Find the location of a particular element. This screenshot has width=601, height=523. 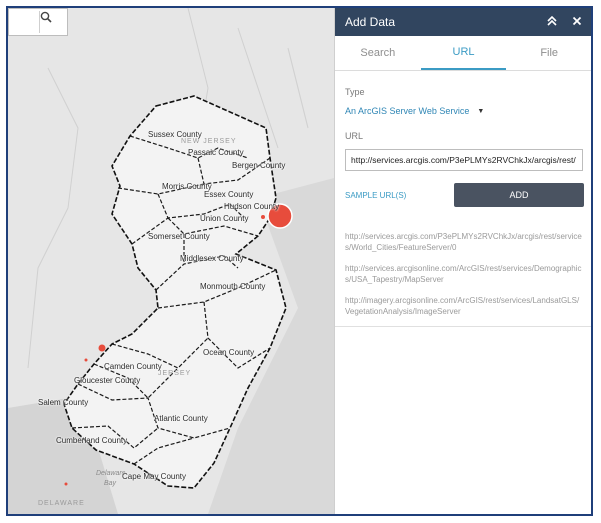

county-label: Bergen County is located at coordinates (259, 165).